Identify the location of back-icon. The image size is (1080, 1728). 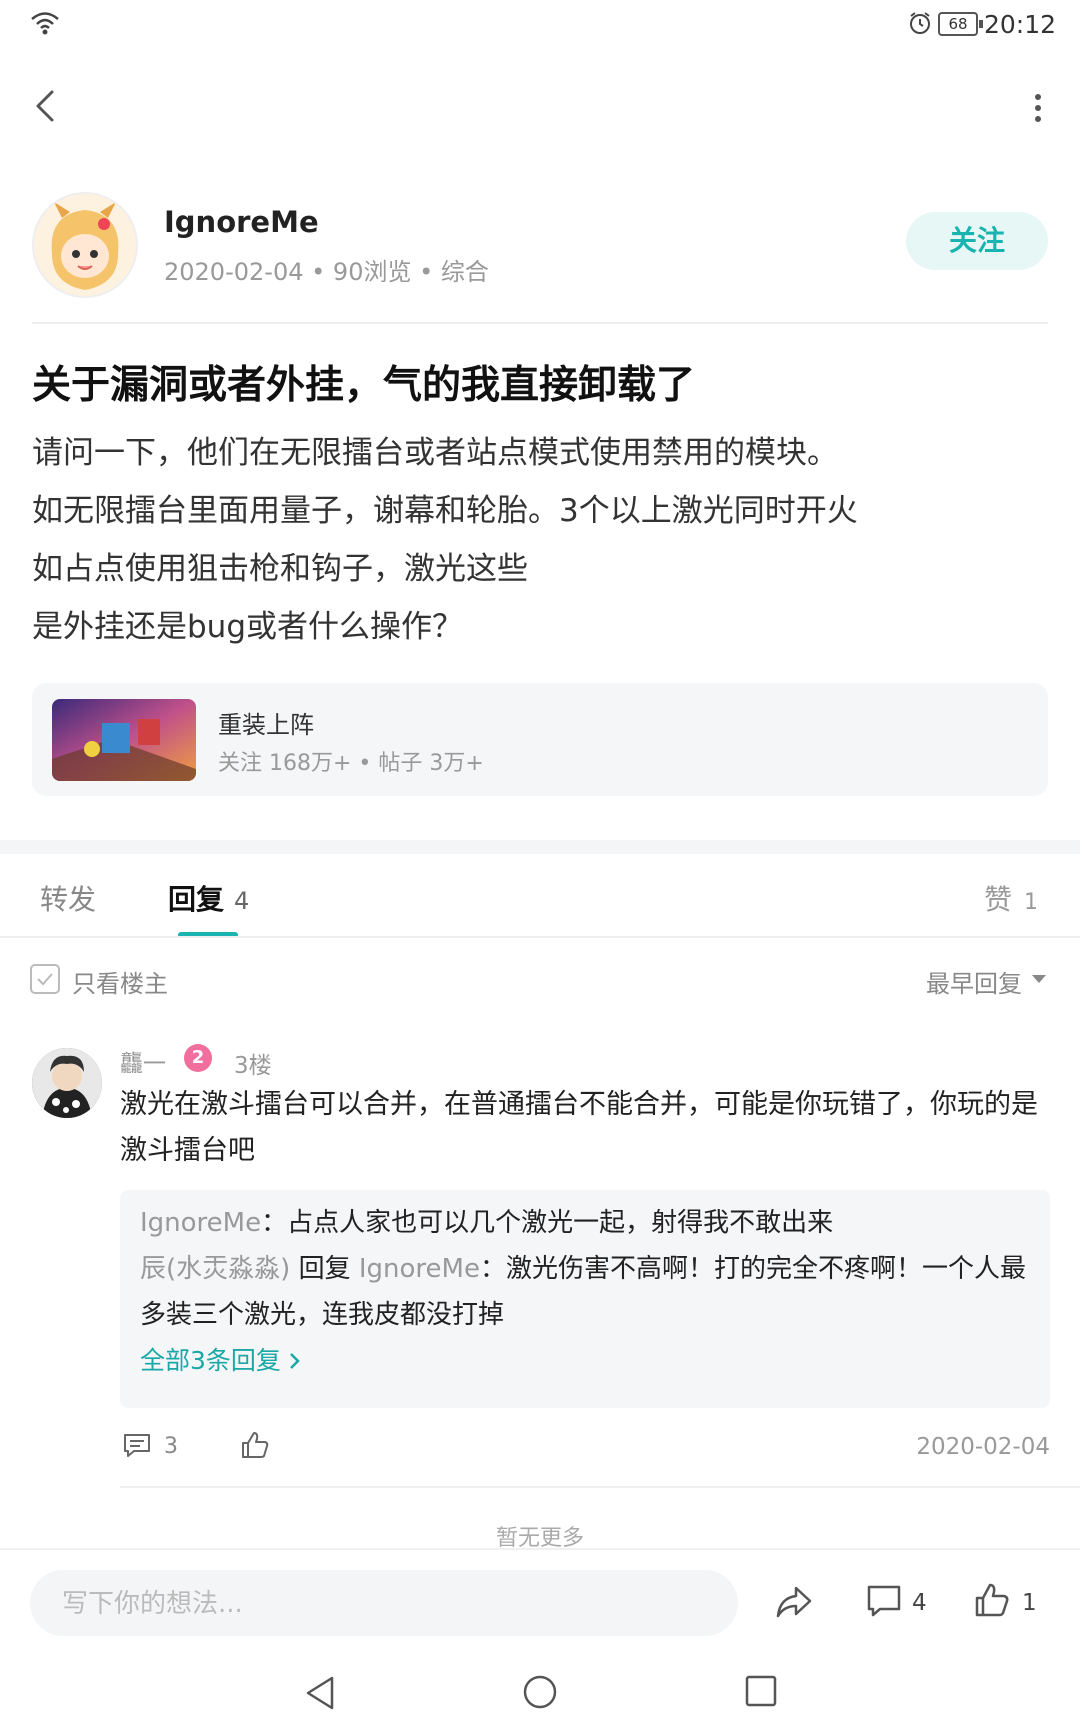
(46, 106).